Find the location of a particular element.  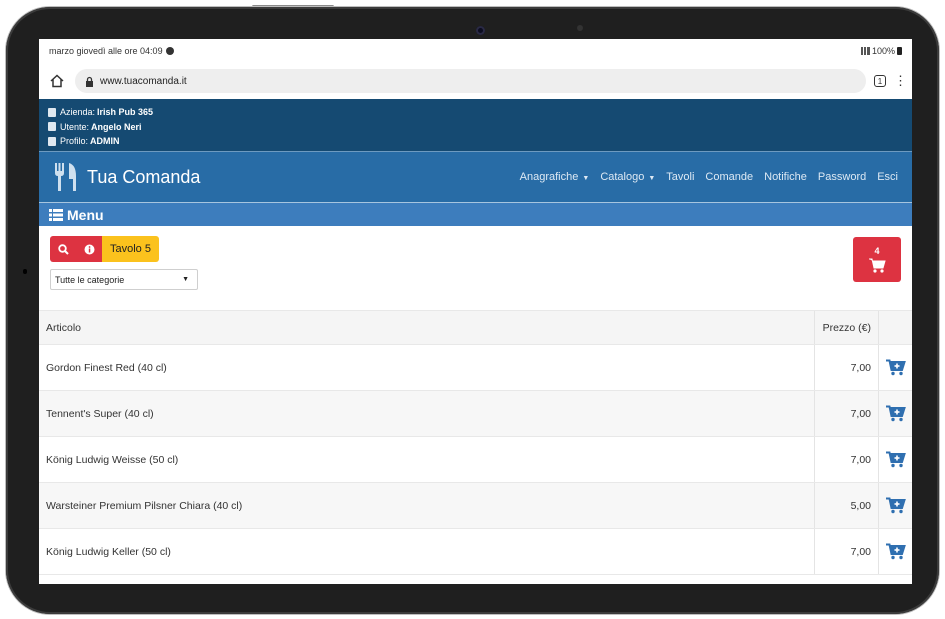

info-icon is located at coordinates (89, 249).